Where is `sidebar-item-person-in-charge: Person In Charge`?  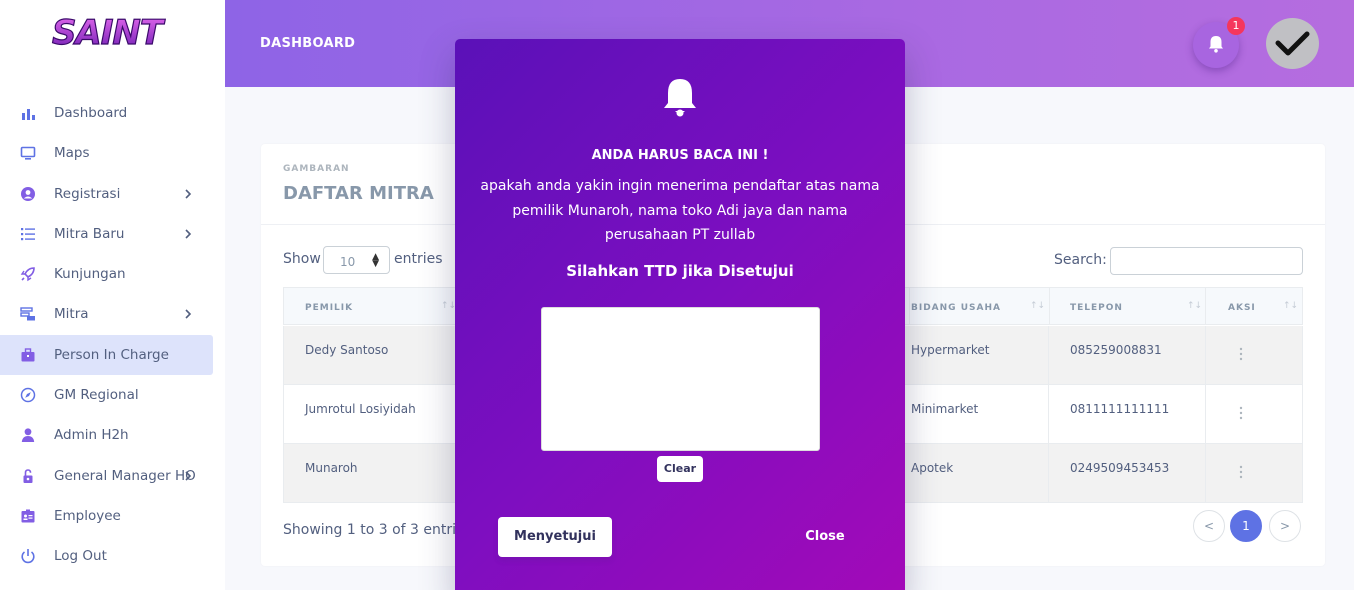 sidebar-item-person-in-charge: Person In Charge is located at coordinates (106, 355).